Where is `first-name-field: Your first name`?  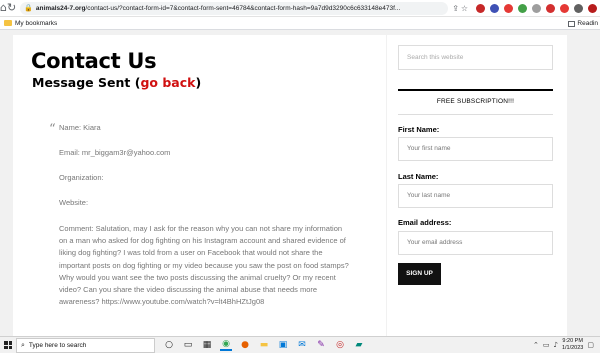 first-name-field: Your first name is located at coordinates (475, 149).